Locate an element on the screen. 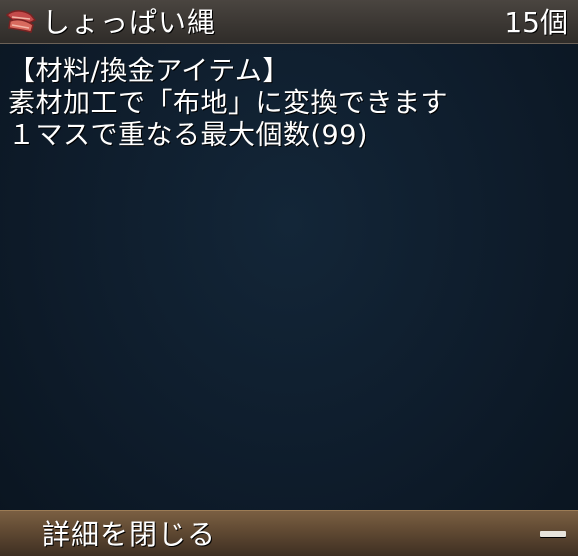 Image resolution: width=578 pixels, height=556 pixels. description-line: 【材料/換金アイテム】 is located at coordinates (149, 71).